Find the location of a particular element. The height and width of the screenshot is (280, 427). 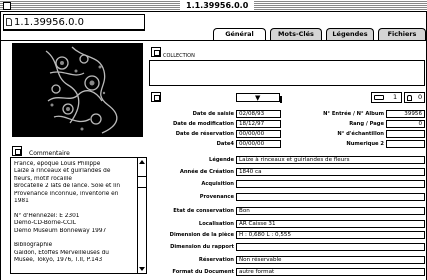

scroll-up-arrow-icon is located at coordinates (142, 162).